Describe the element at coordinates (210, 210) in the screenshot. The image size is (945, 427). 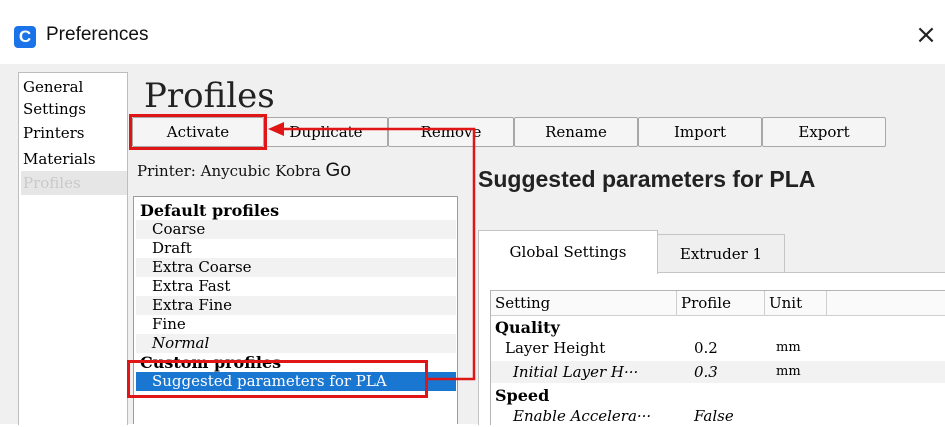
I see `list-section-header: Default profiles` at that location.